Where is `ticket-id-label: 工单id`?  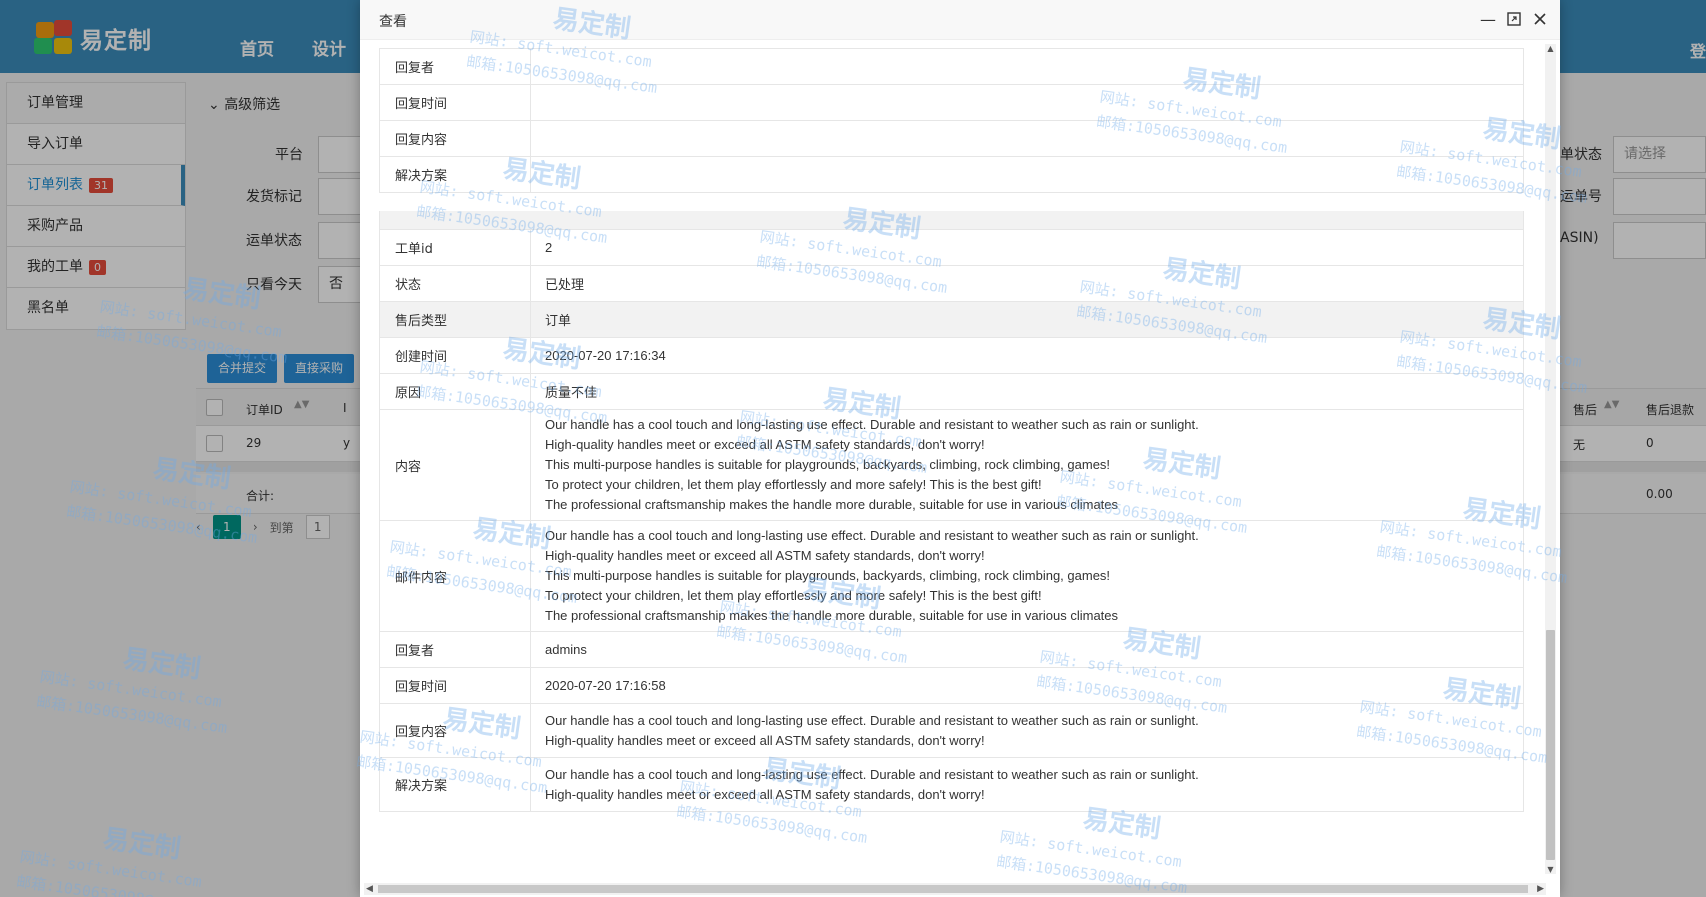
ticket-id-label: 工单id is located at coordinates (455, 247).